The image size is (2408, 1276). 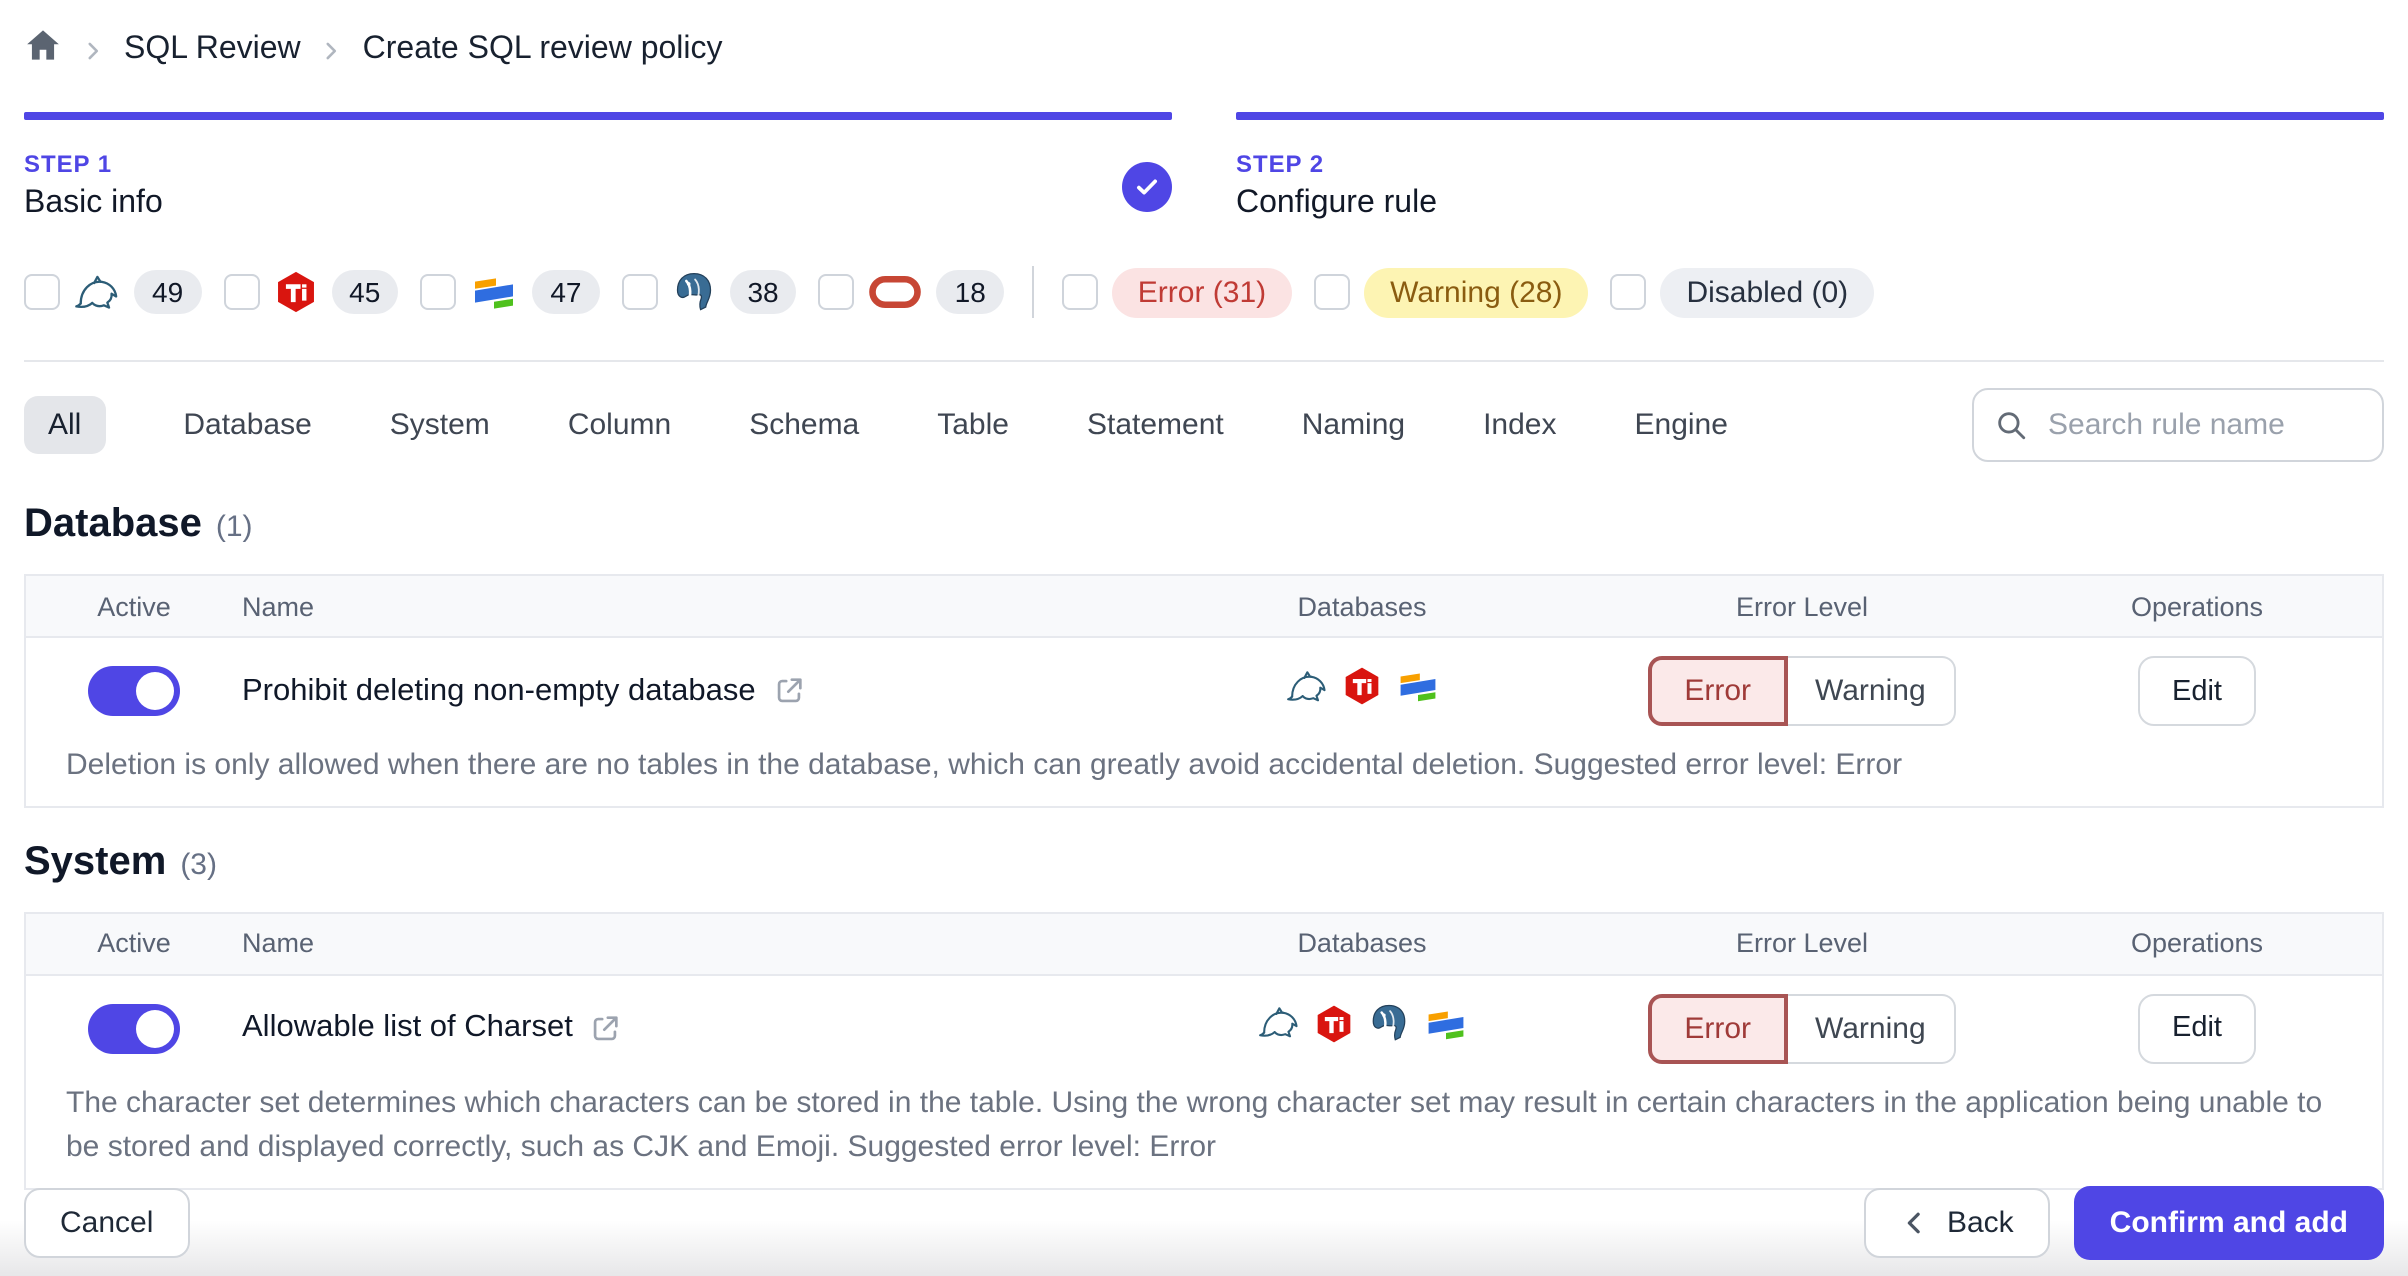 I want to click on filter-tidb: 45, so click(x=311, y=292).